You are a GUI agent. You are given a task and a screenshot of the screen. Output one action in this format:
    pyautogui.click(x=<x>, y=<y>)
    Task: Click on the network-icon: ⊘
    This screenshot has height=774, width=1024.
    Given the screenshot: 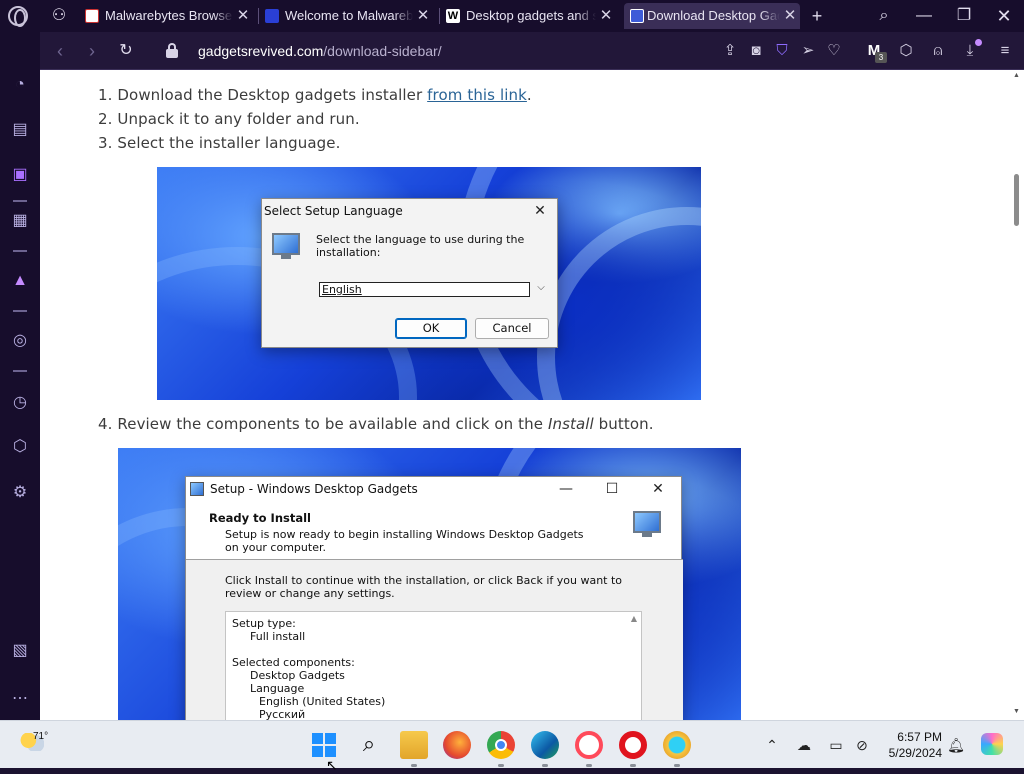 What is the action you would take?
    pyautogui.click(x=862, y=745)
    